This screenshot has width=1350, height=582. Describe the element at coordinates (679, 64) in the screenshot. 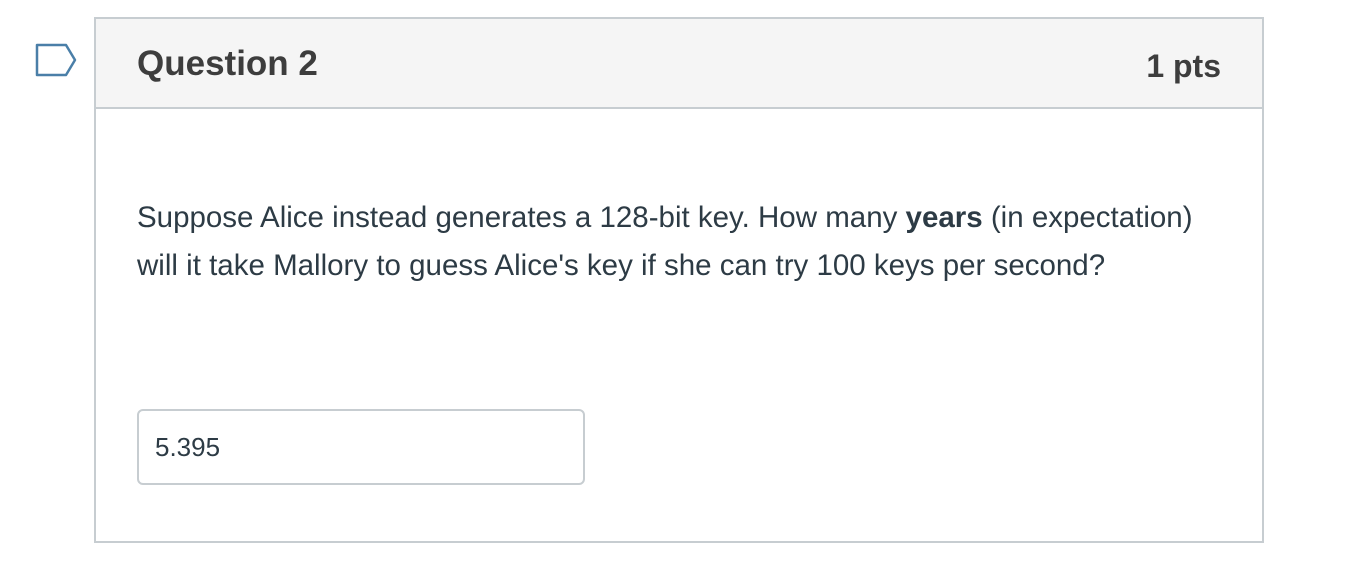

I see `question-header: Question 2 1 pts` at that location.